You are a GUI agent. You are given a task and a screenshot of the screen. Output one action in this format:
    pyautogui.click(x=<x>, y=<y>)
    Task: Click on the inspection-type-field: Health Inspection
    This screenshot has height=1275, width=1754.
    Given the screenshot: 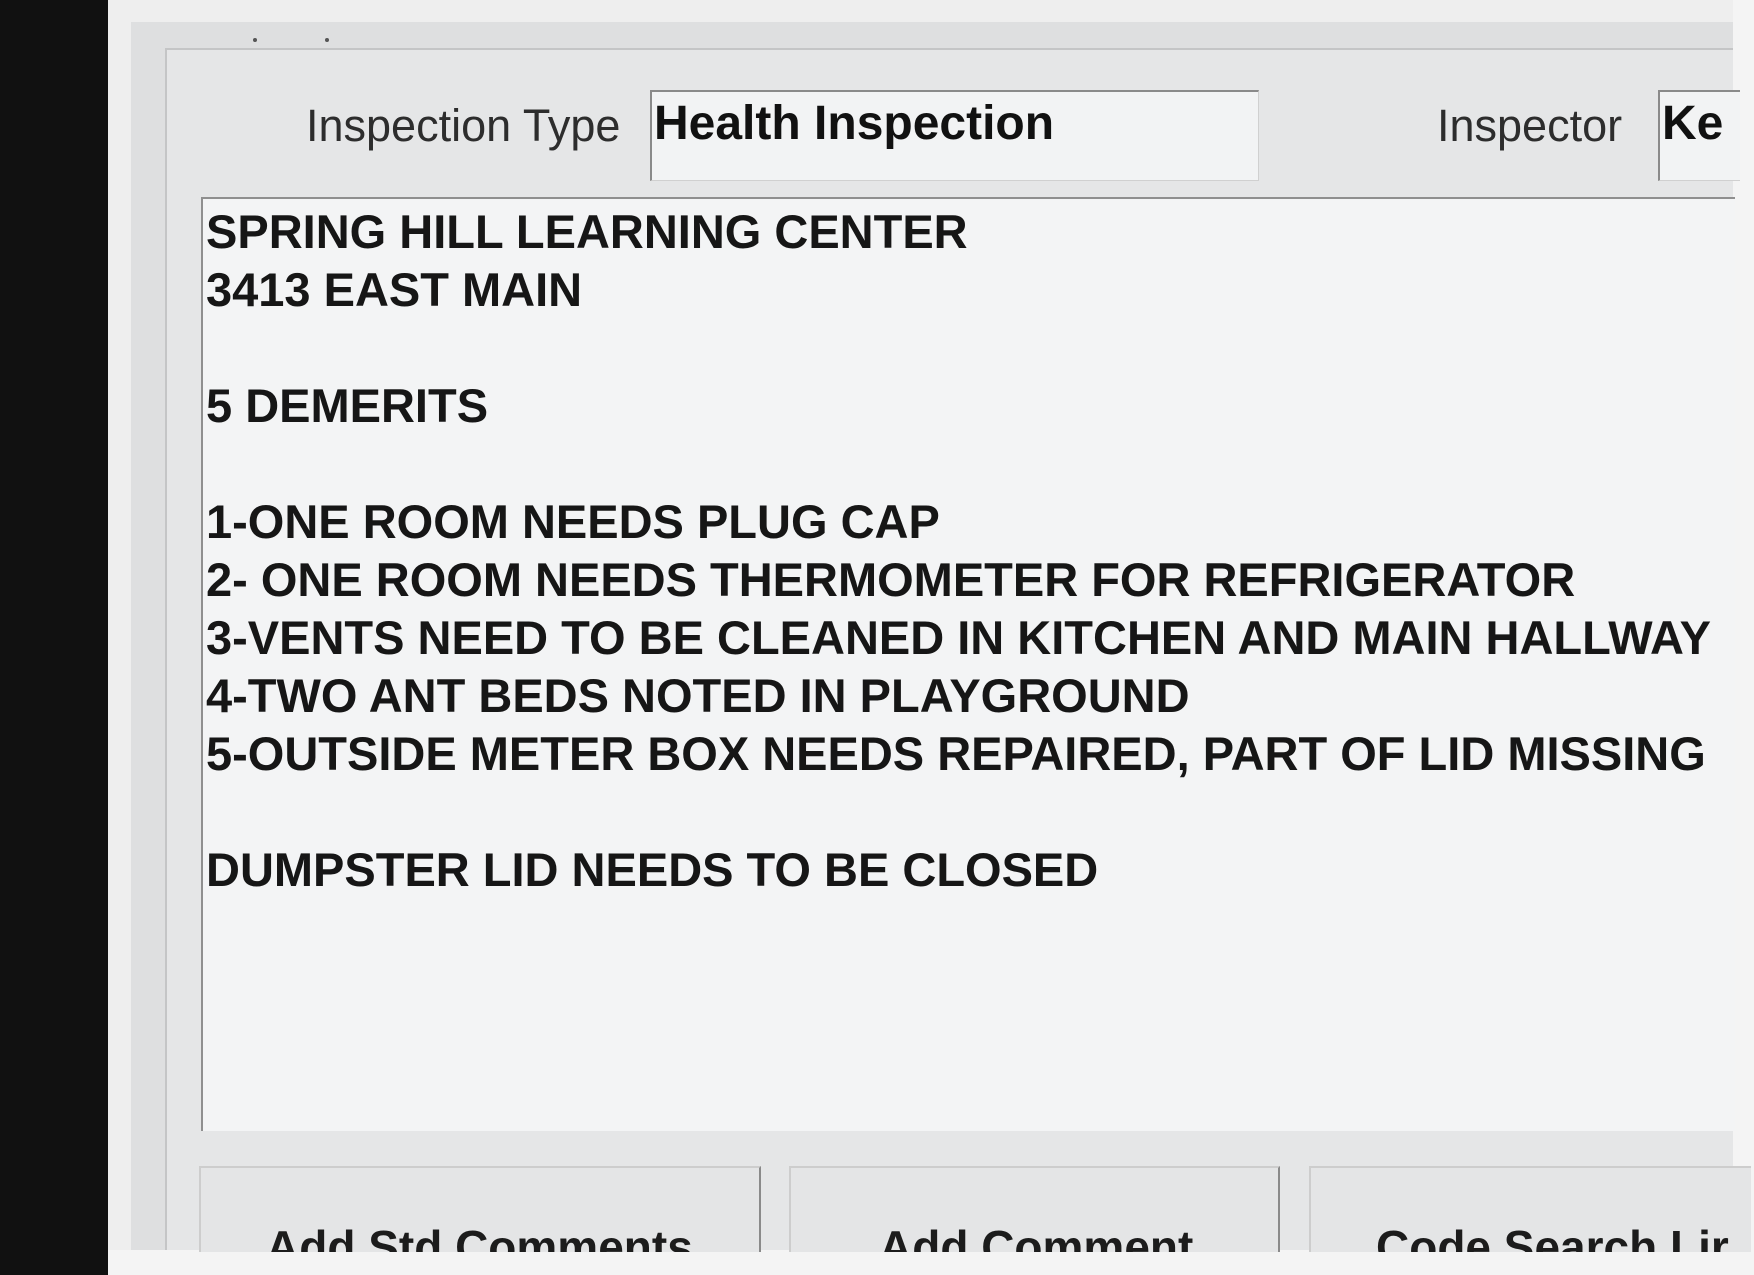 What is the action you would take?
    pyautogui.click(x=954, y=135)
    